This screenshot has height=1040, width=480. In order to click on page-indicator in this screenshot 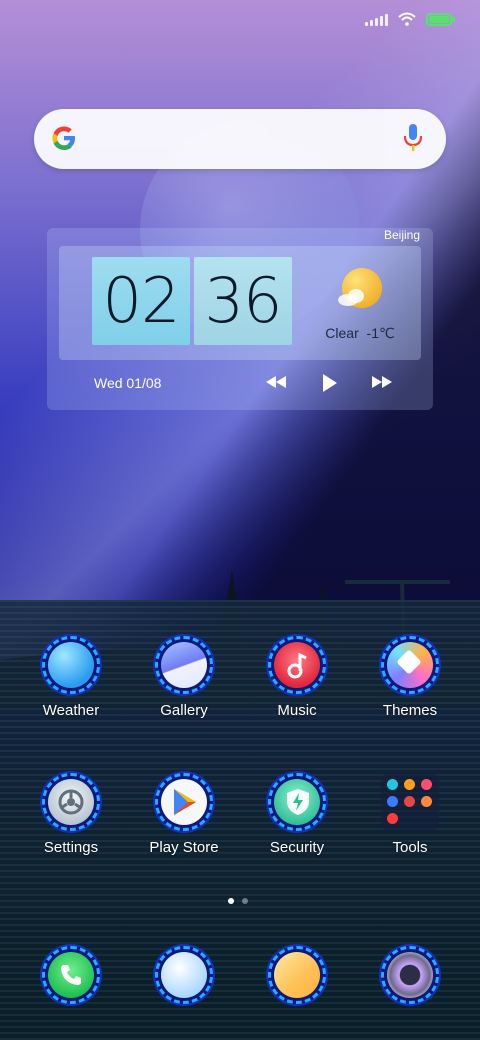, I will do `click(238, 901)`.